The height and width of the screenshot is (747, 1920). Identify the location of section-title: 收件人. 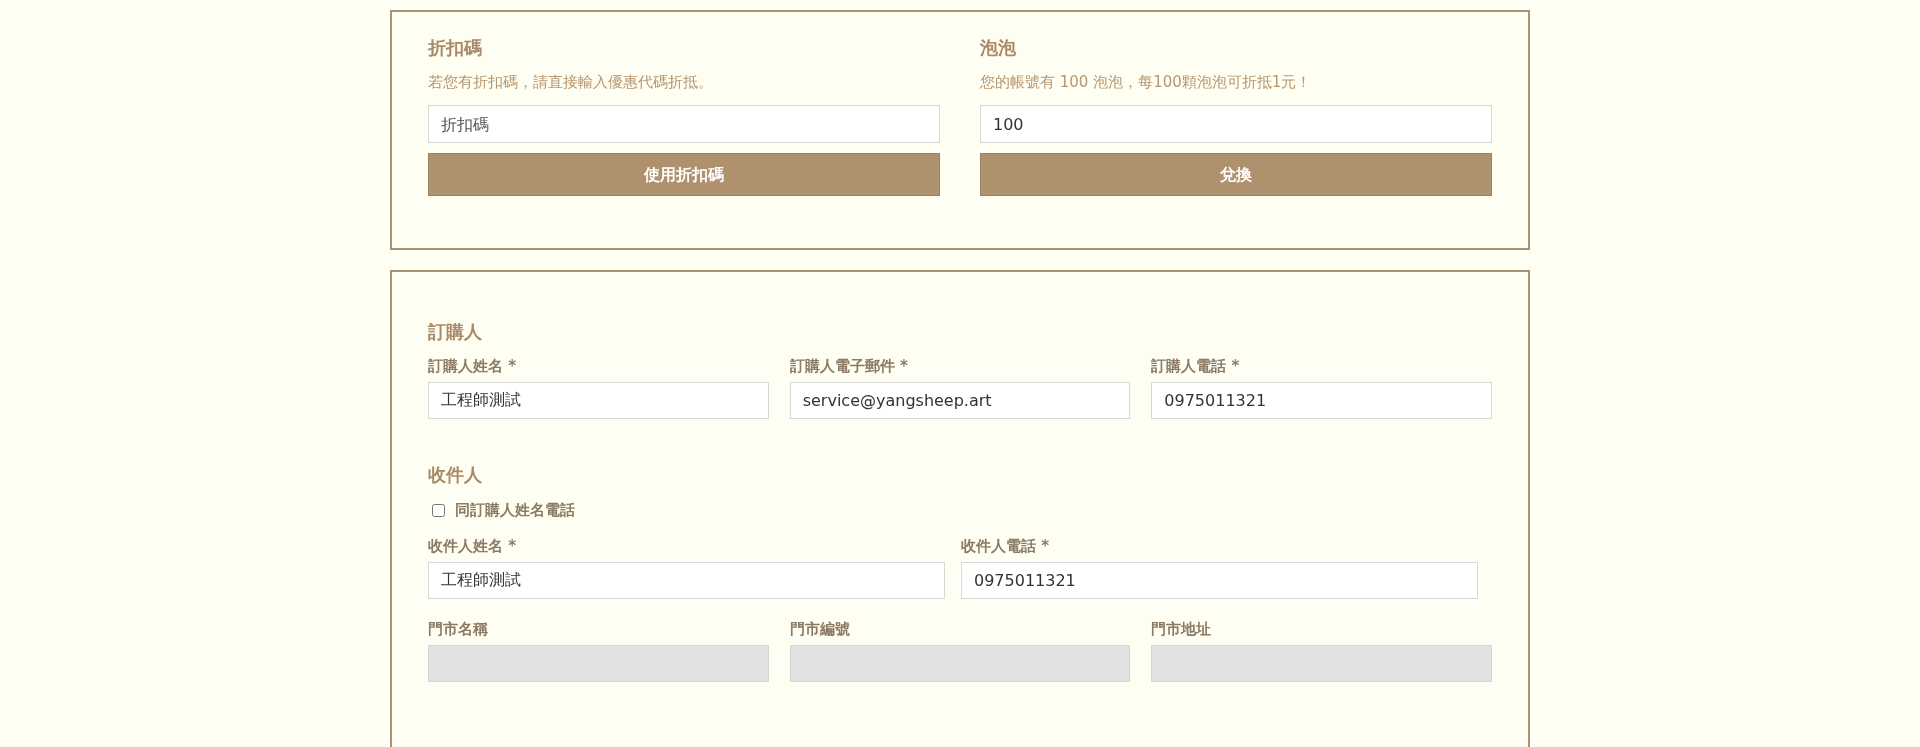
(455, 475).